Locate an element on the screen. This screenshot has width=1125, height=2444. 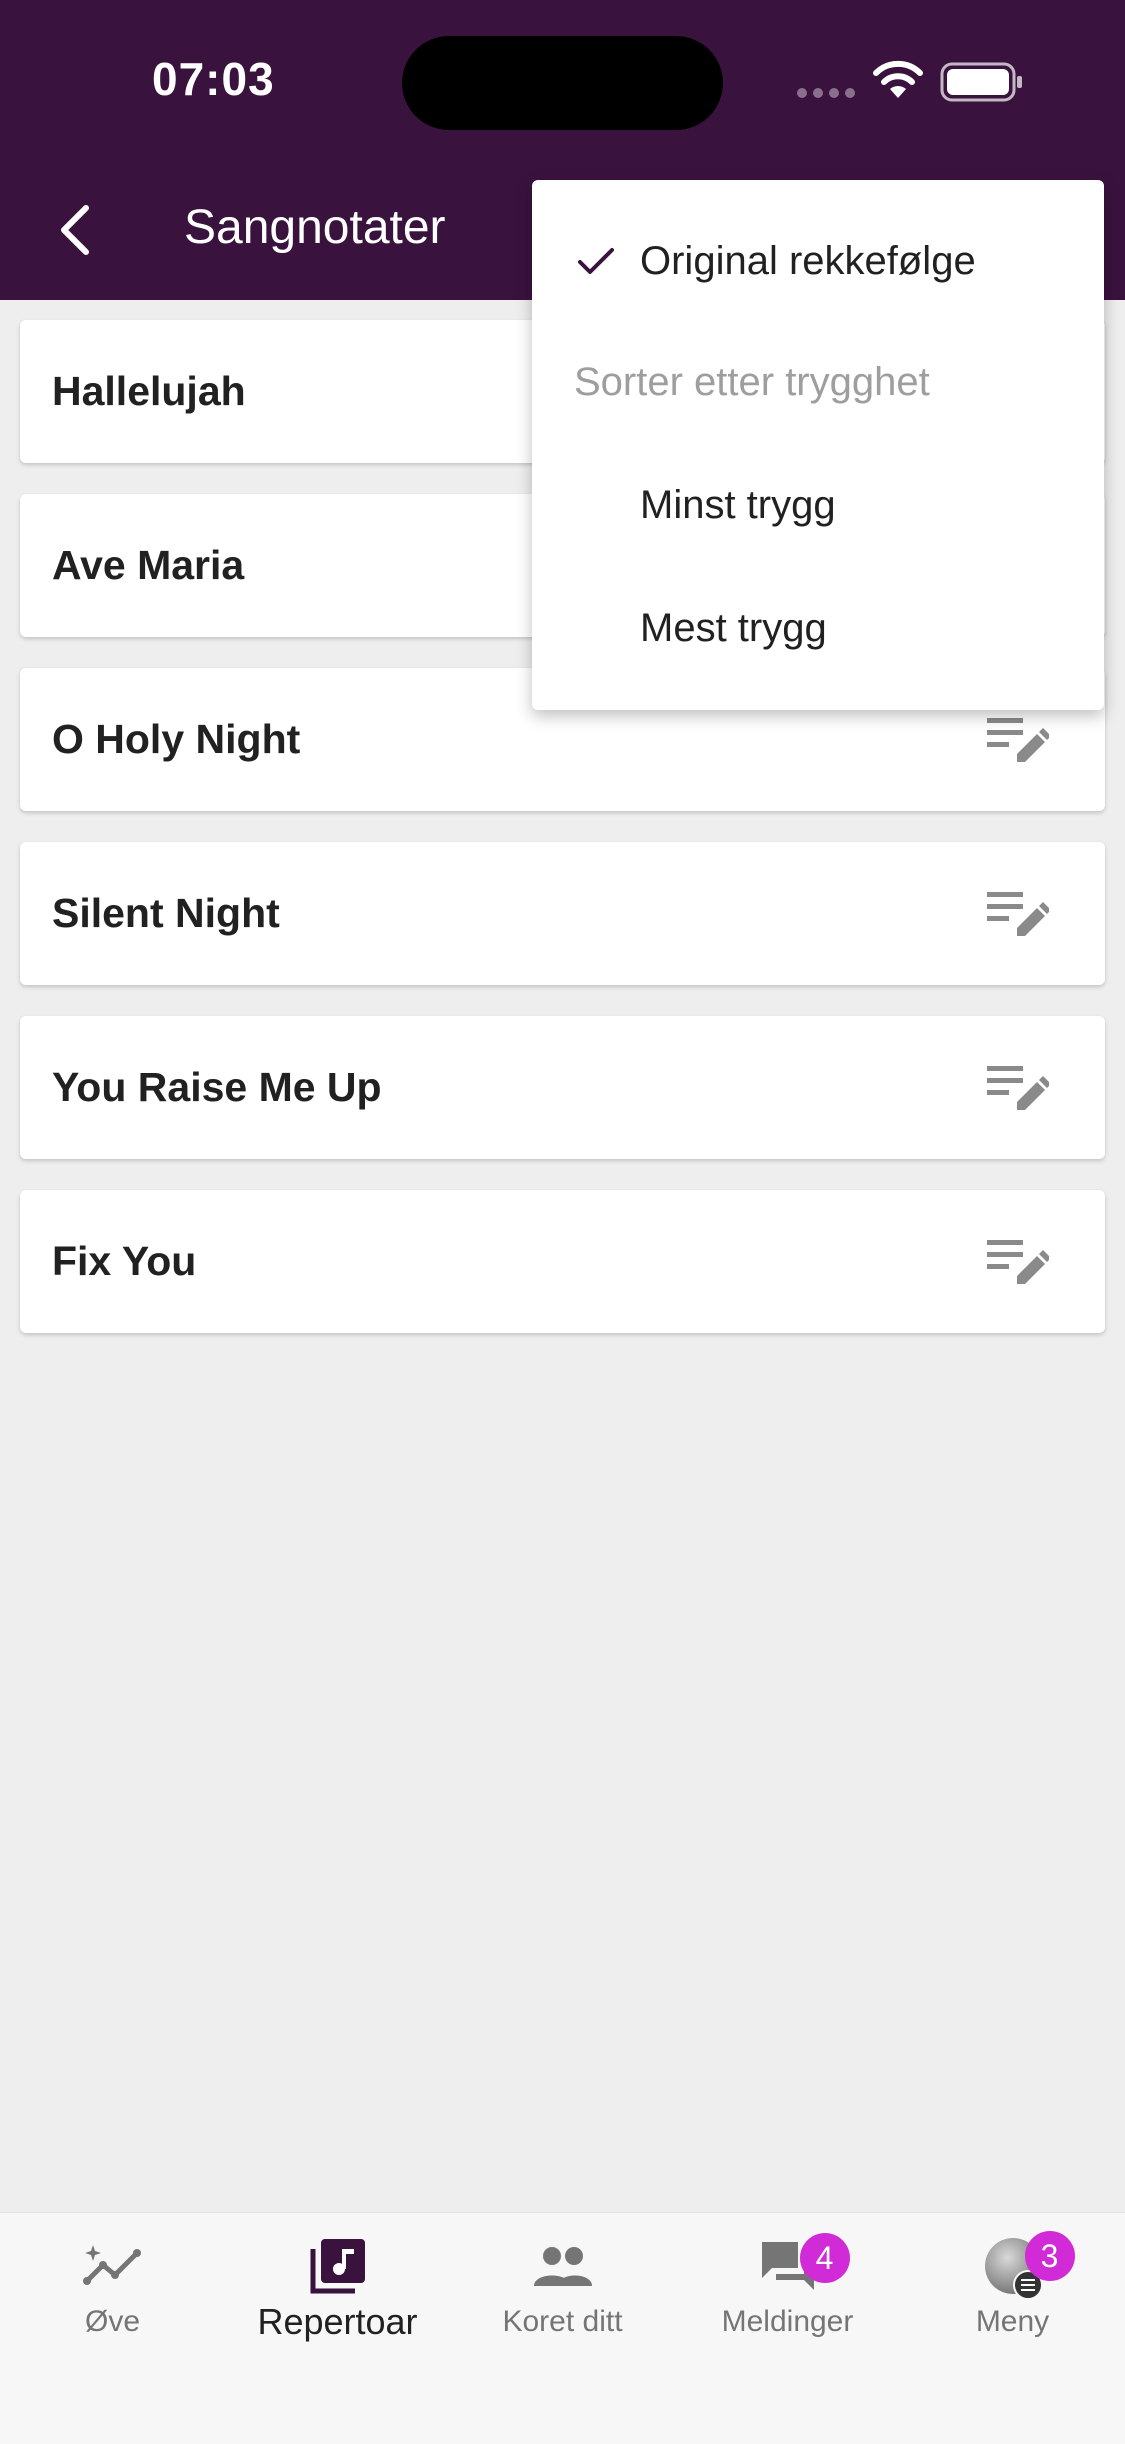
nav-label: Koret ditt is located at coordinates (562, 2321).